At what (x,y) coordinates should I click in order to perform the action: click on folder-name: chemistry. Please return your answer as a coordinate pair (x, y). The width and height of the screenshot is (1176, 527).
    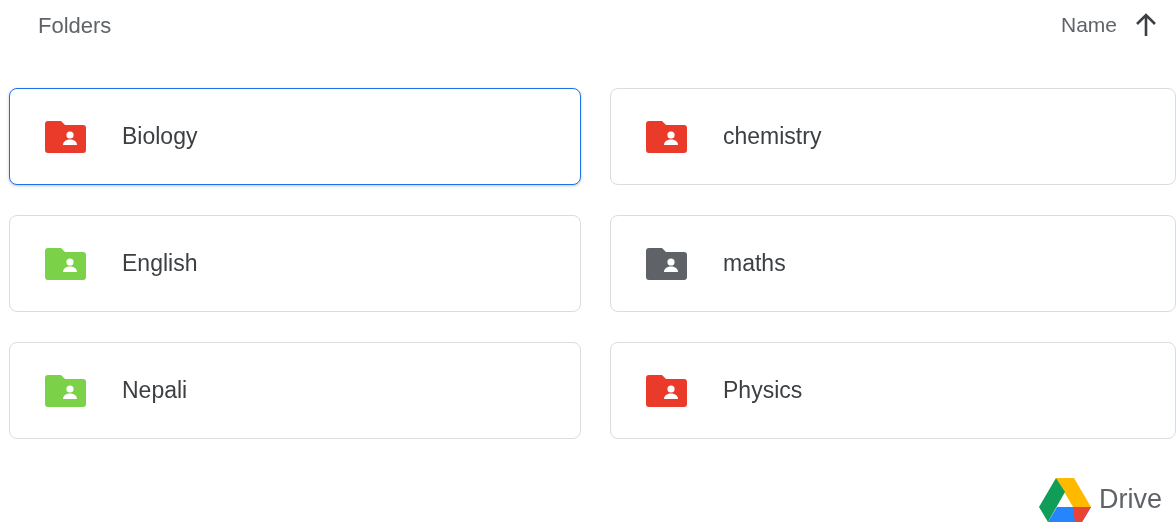
    Looking at the image, I should click on (772, 137).